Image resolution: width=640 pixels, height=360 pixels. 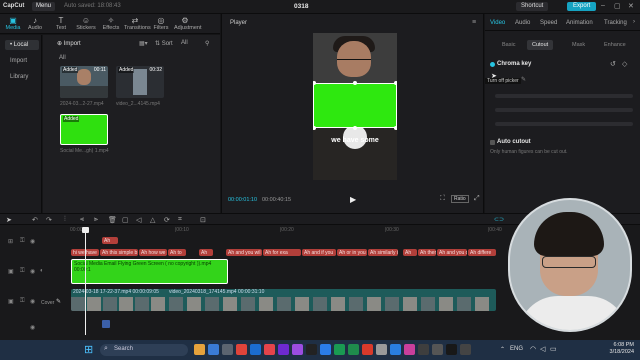 What do you see at coordinates (452, 252) in the screenshot?
I see `text-clip: Ah and you c` at bounding box center [452, 252].